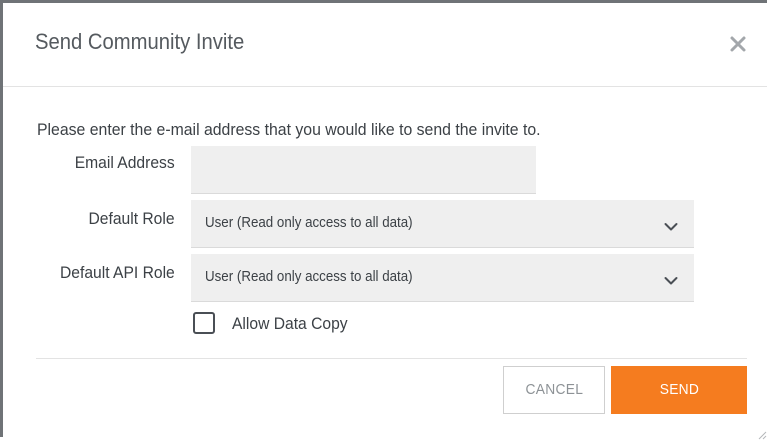  I want to click on default-api-role-label: Default API Role, so click(117, 272).